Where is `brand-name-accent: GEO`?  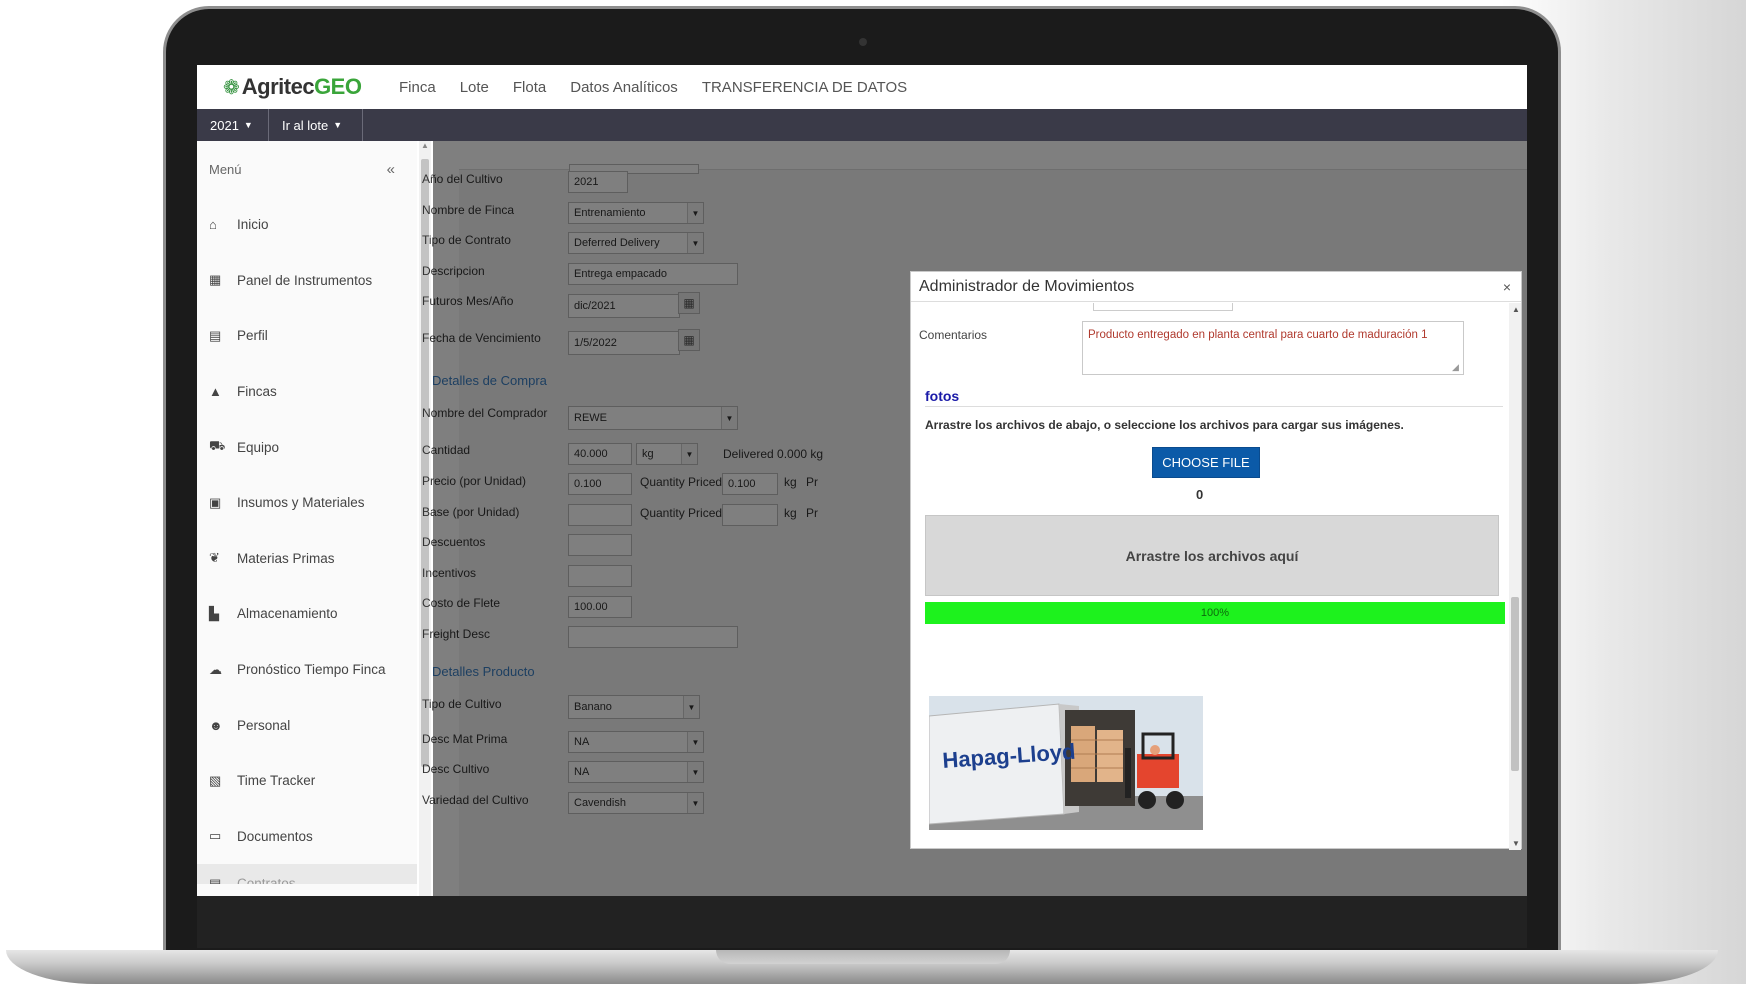
brand-name-accent: GEO is located at coordinates (338, 86).